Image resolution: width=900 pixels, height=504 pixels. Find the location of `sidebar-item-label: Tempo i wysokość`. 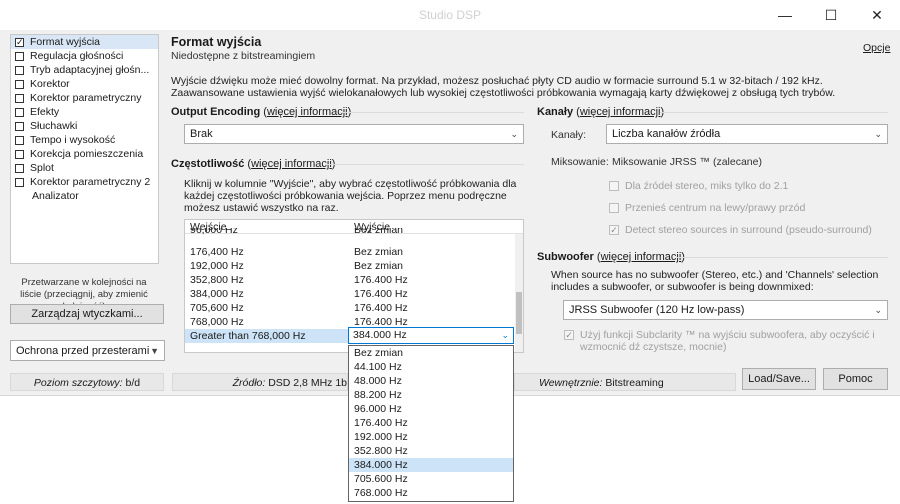

sidebar-item-label: Tempo i wysokość is located at coordinates (73, 140).